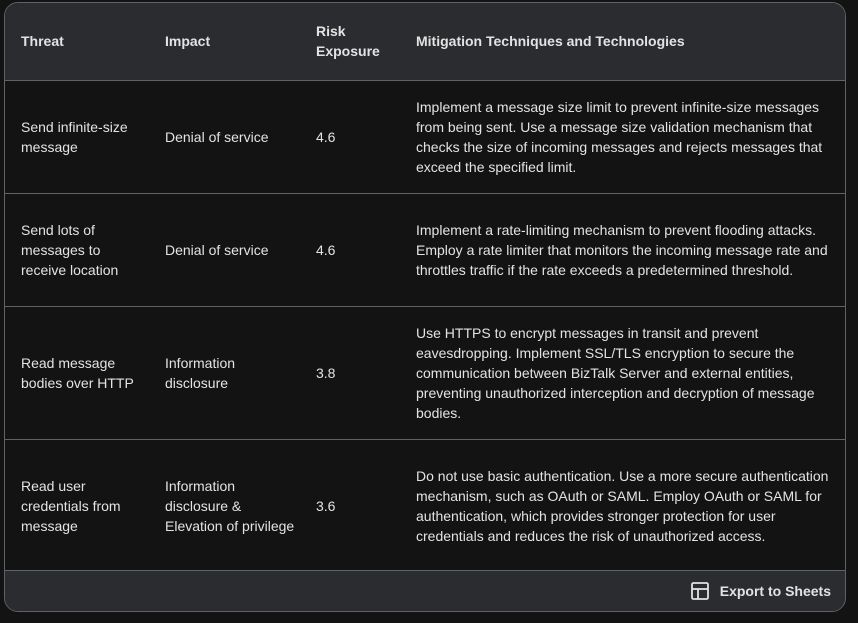 Image resolution: width=858 pixels, height=623 pixels. I want to click on risk-header-line-1: Risk, so click(331, 31).